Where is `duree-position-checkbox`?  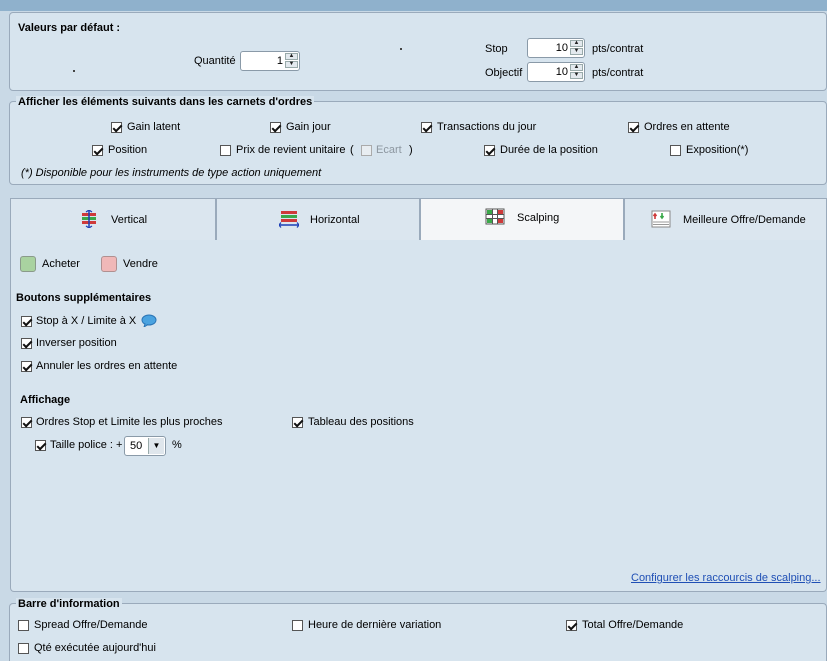 duree-position-checkbox is located at coordinates (489, 150).